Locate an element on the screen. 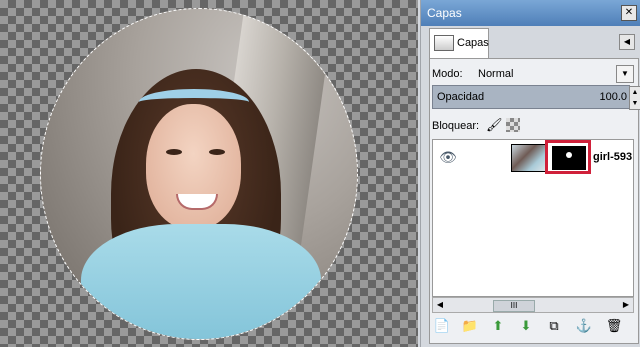 The width and height of the screenshot is (640, 347). layer-thumbnail is located at coordinates (529, 158).